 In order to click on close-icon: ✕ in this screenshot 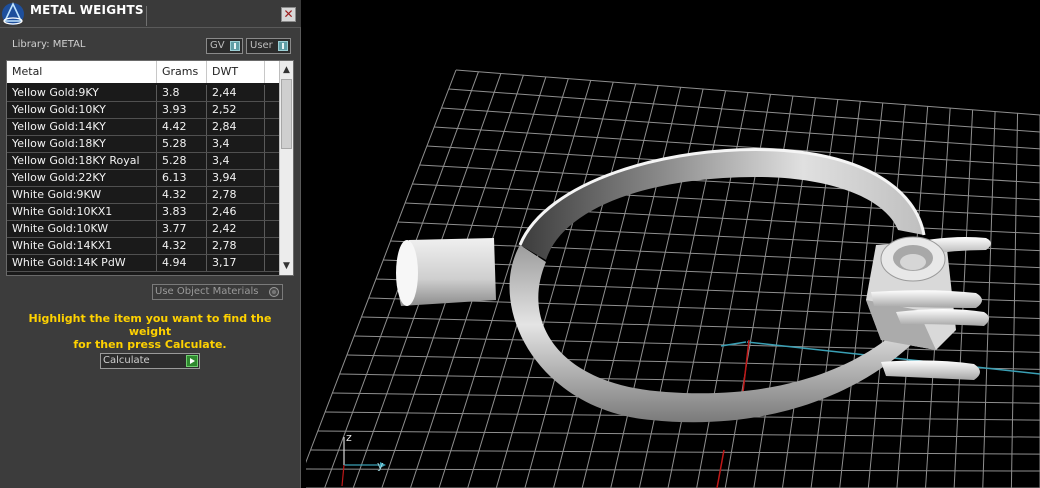, I will do `click(288, 14)`.